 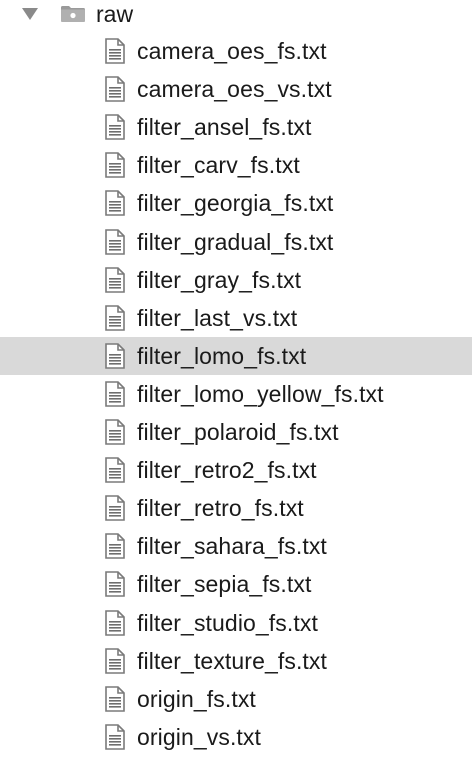 I want to click on file-row: camera_oes_fs.txt, so click(x=236, y=51).